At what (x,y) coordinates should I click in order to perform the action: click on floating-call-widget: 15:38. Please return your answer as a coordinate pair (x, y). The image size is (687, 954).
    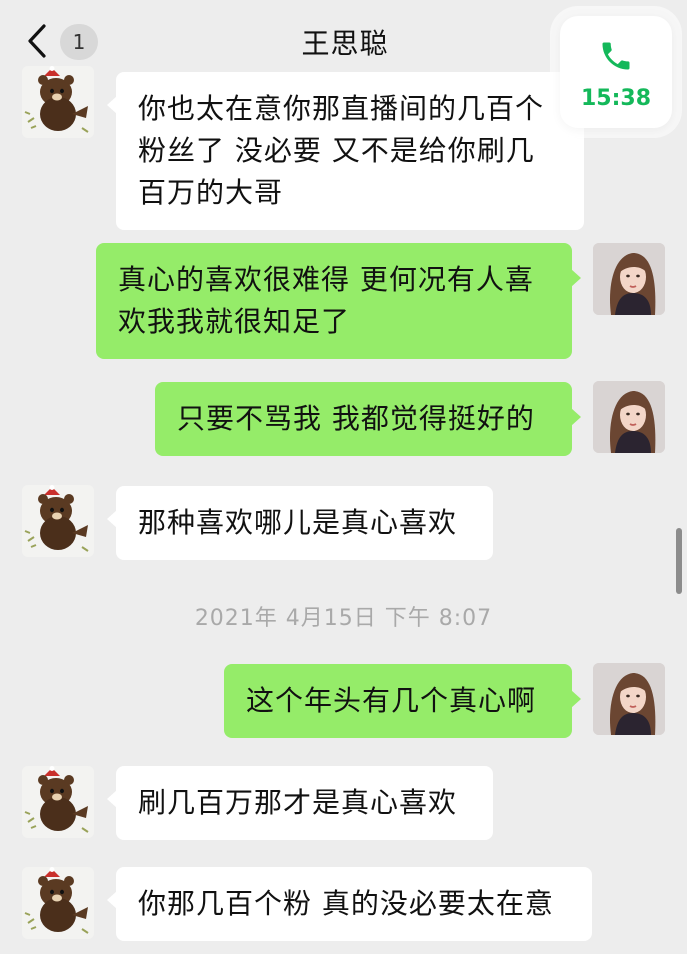
    Looking at the image, I should click on (616, 72).